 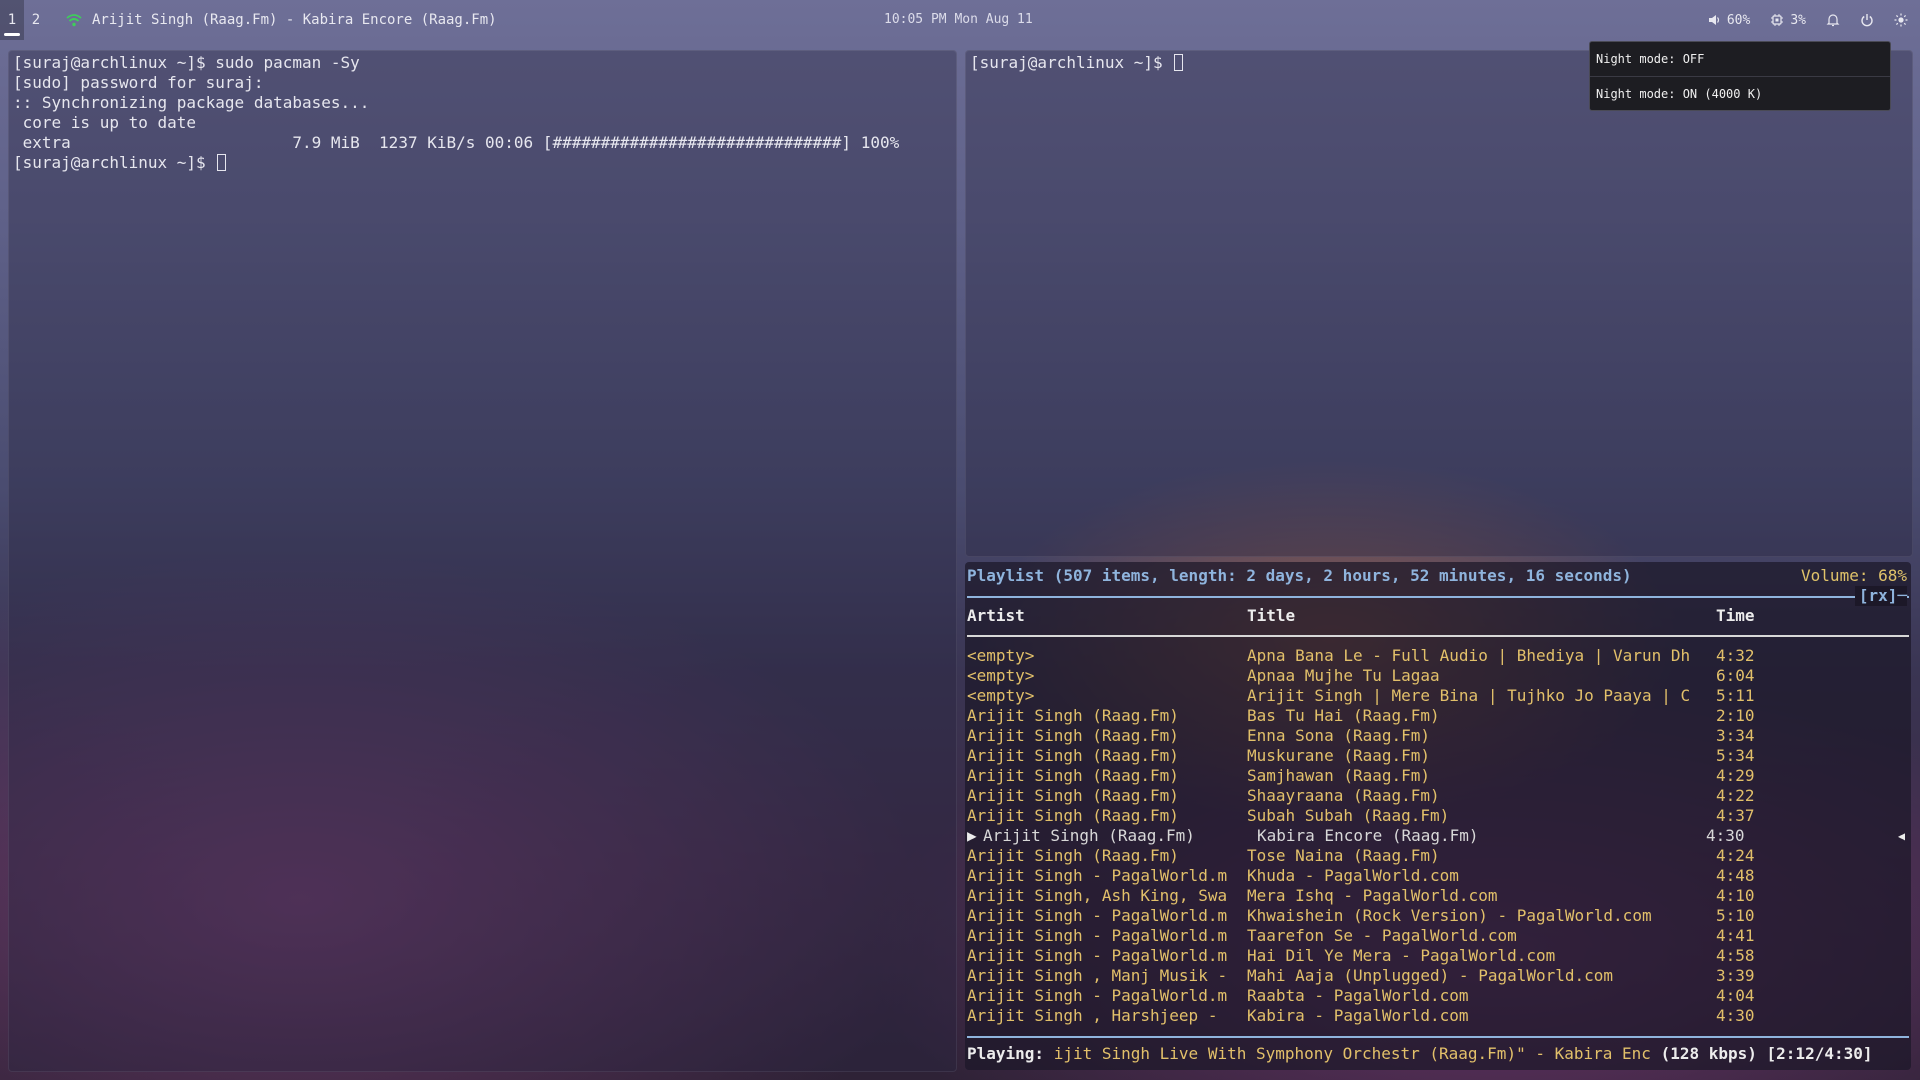 What do you see at coordinates (1740, 93) in the screenshot?
I see `night-mode-on-option: Night mode: ON (4000 K)` at bounding box center [1740, 93].